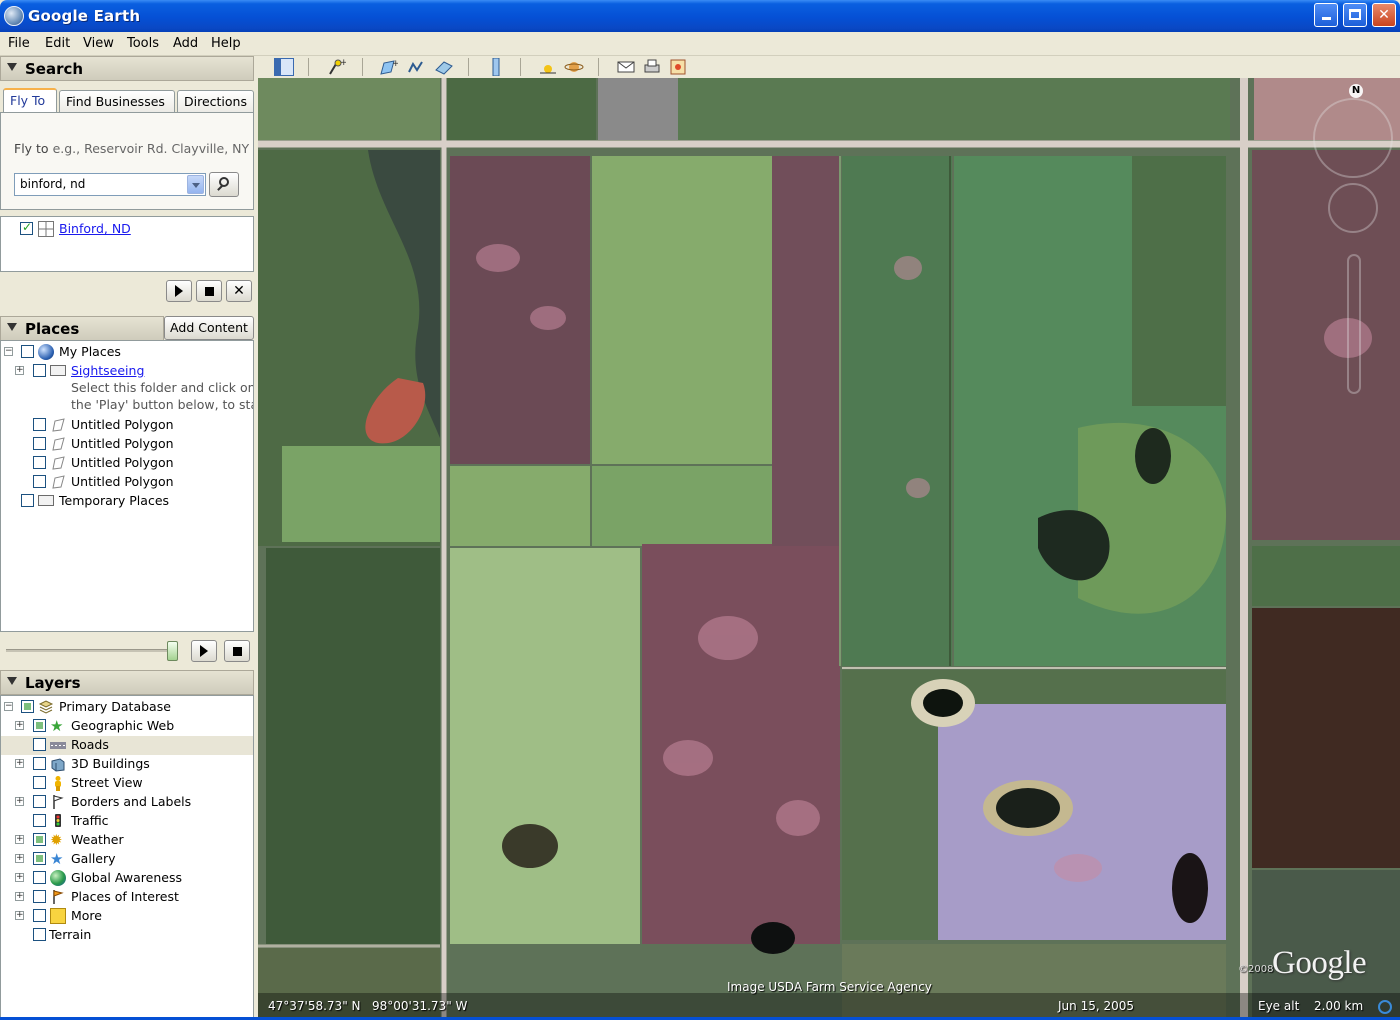 This screenshot has height=1020, width=1400. What do you see at coordinates (127, 68) in the screenshot?
I see `search-panel-header: Search` at bounding box center [127, 68].